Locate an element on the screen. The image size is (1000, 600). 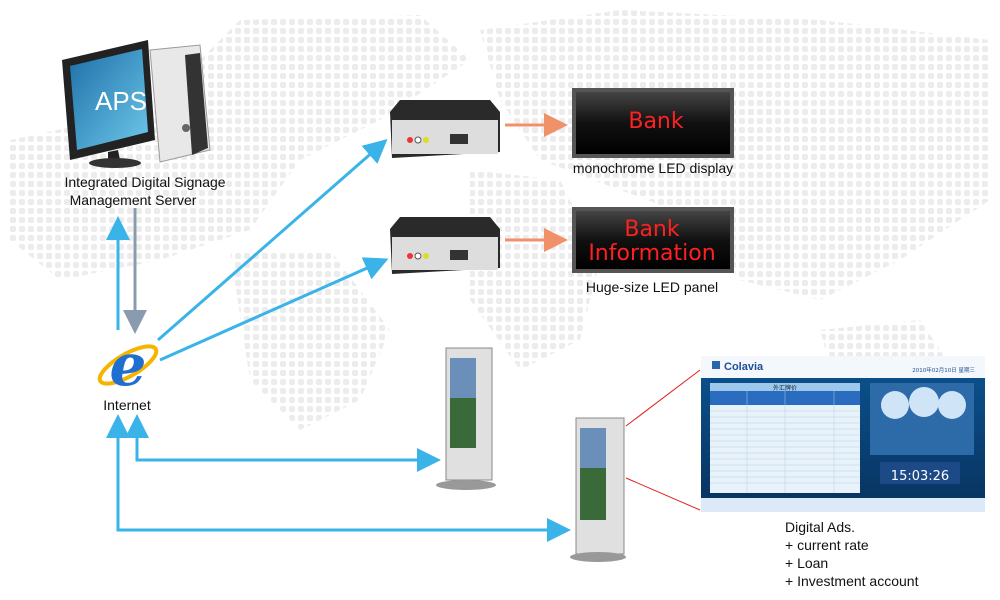
callout-line-bottom is located at coordinates (663, 494).